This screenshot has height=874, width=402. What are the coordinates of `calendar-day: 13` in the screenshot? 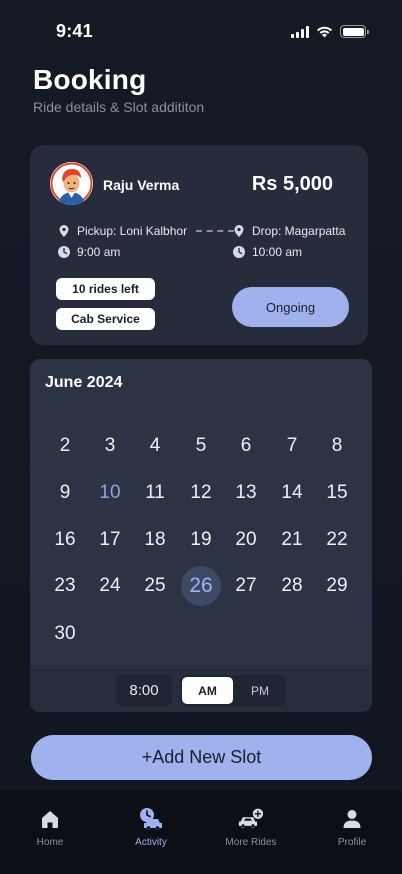 It's located at (246, 493).